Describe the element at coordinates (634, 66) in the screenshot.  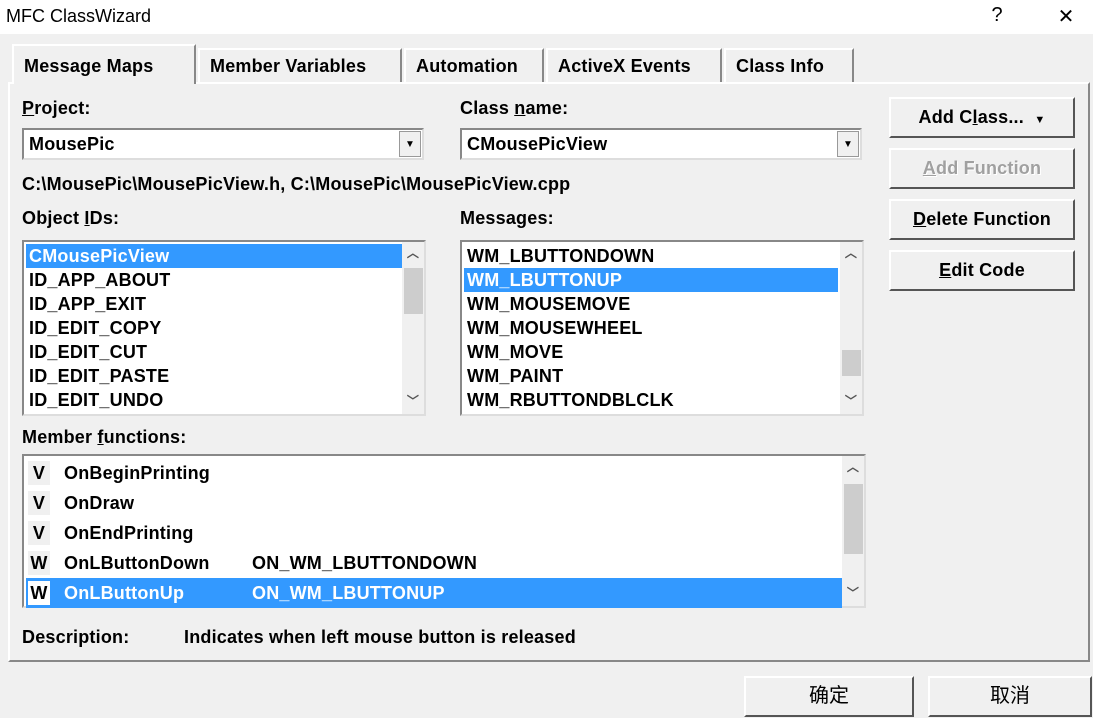
I see `tab-activex-events: ActiveX Events` at that location.